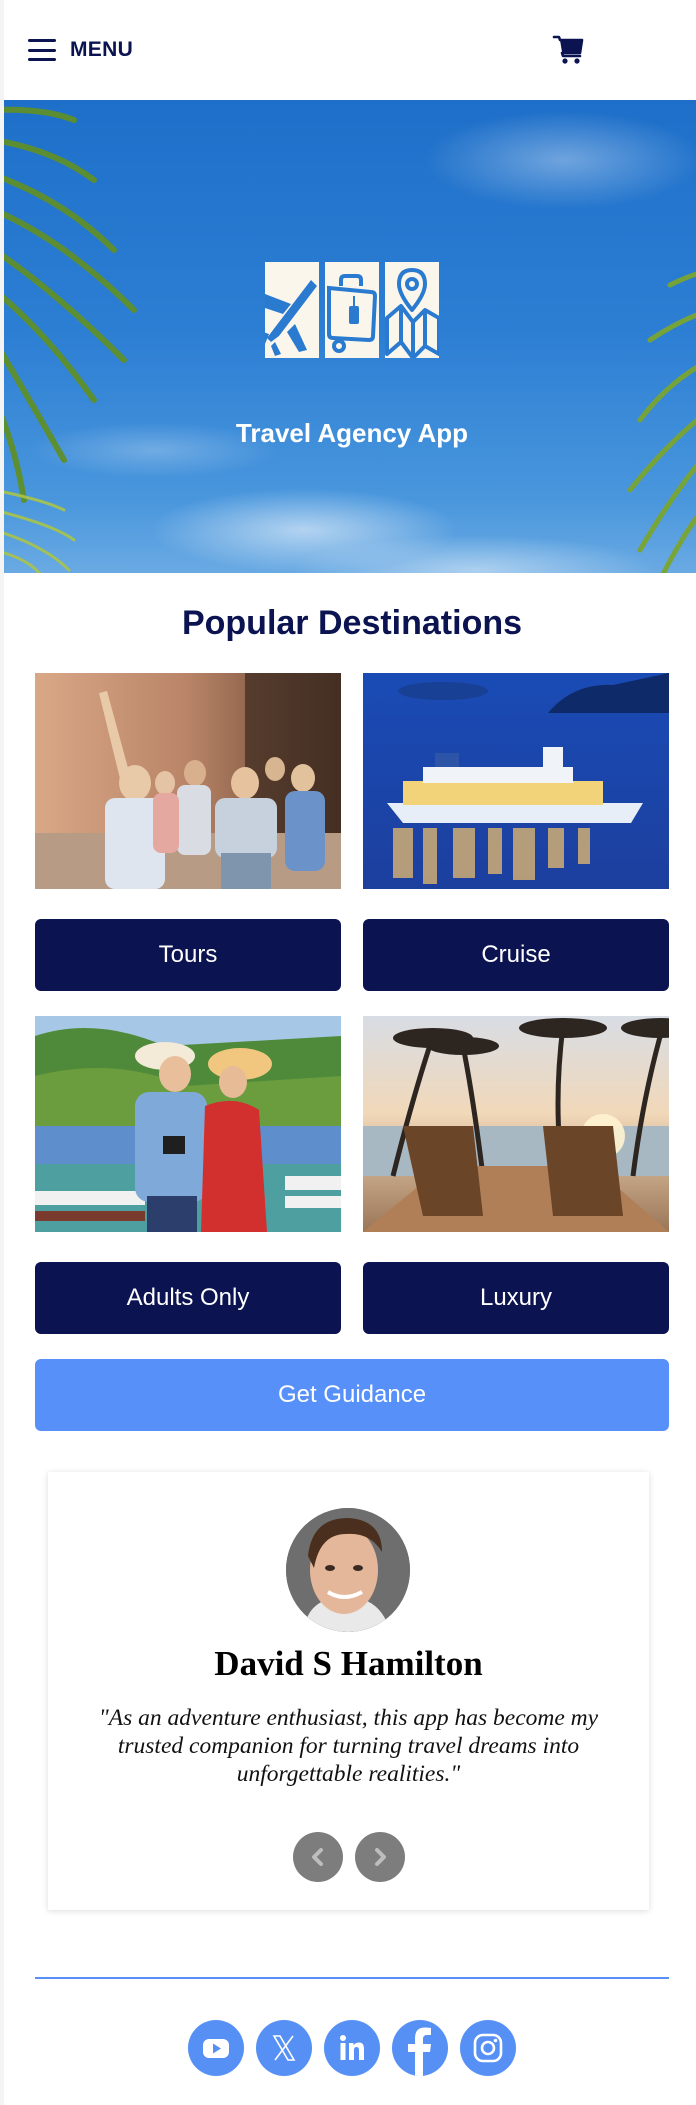  I want to click on hamburger-icon, so click(42, 50).